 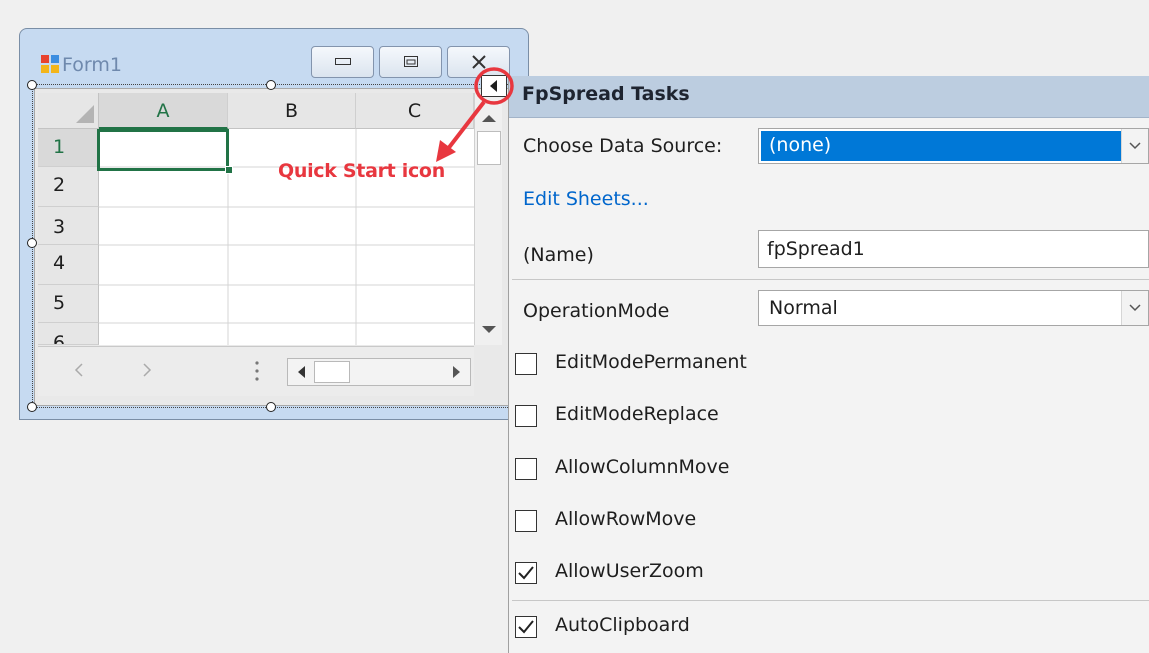 What do you see at coordinates (623, 146) in the screenshot?
I see `data-source-label: Choose Data Source:` at bounding box center [623, 146].